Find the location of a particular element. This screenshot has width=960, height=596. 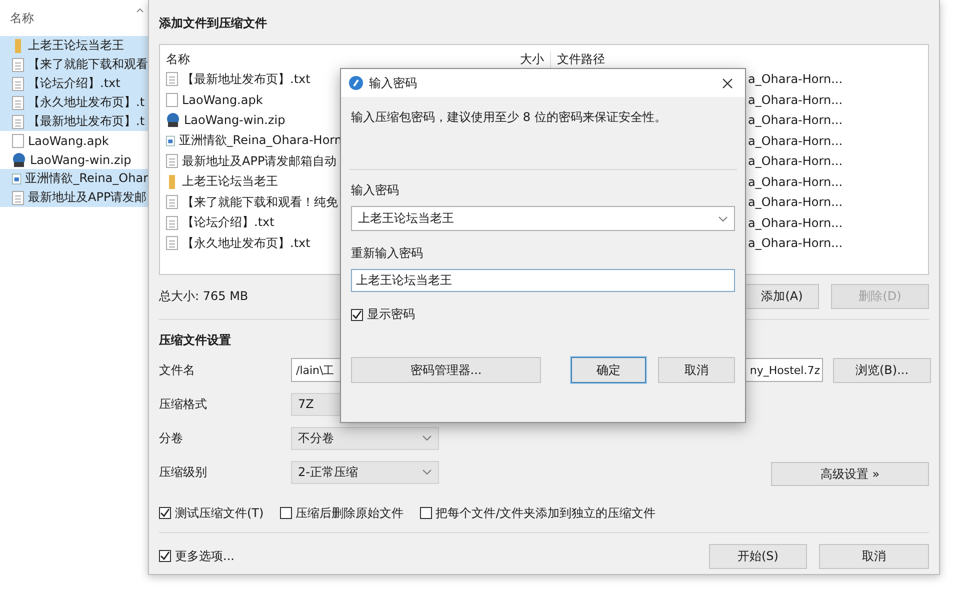

field-label: 文件名 is located at coordinates (177, 370).